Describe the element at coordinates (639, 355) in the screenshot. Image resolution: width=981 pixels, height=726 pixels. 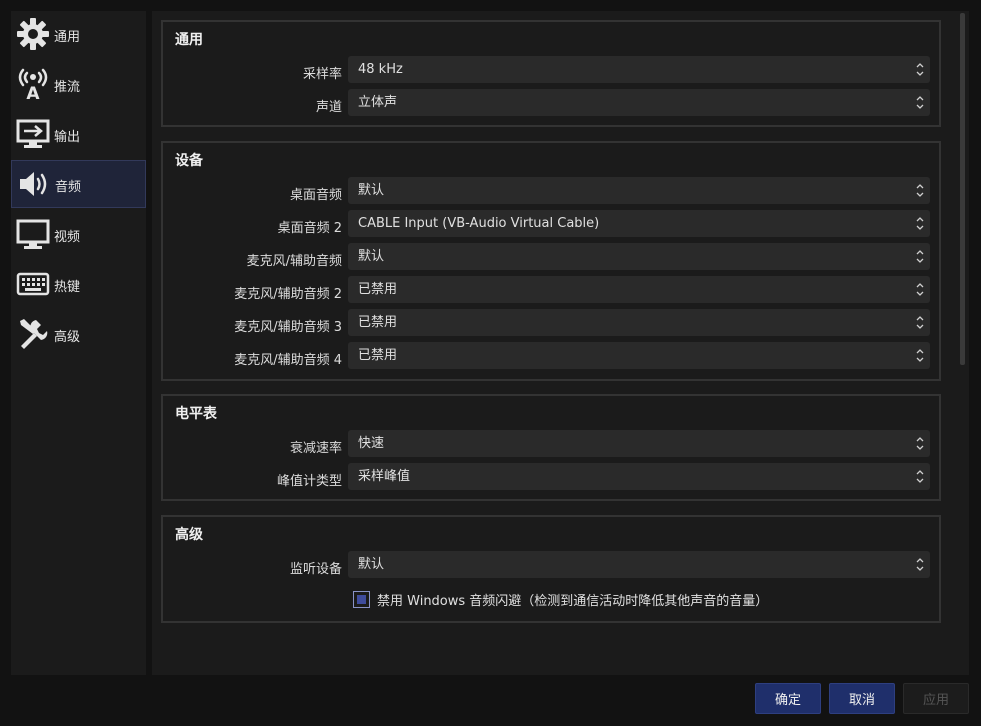
I see `mic-aux-4-select: 已禁用` at that location.